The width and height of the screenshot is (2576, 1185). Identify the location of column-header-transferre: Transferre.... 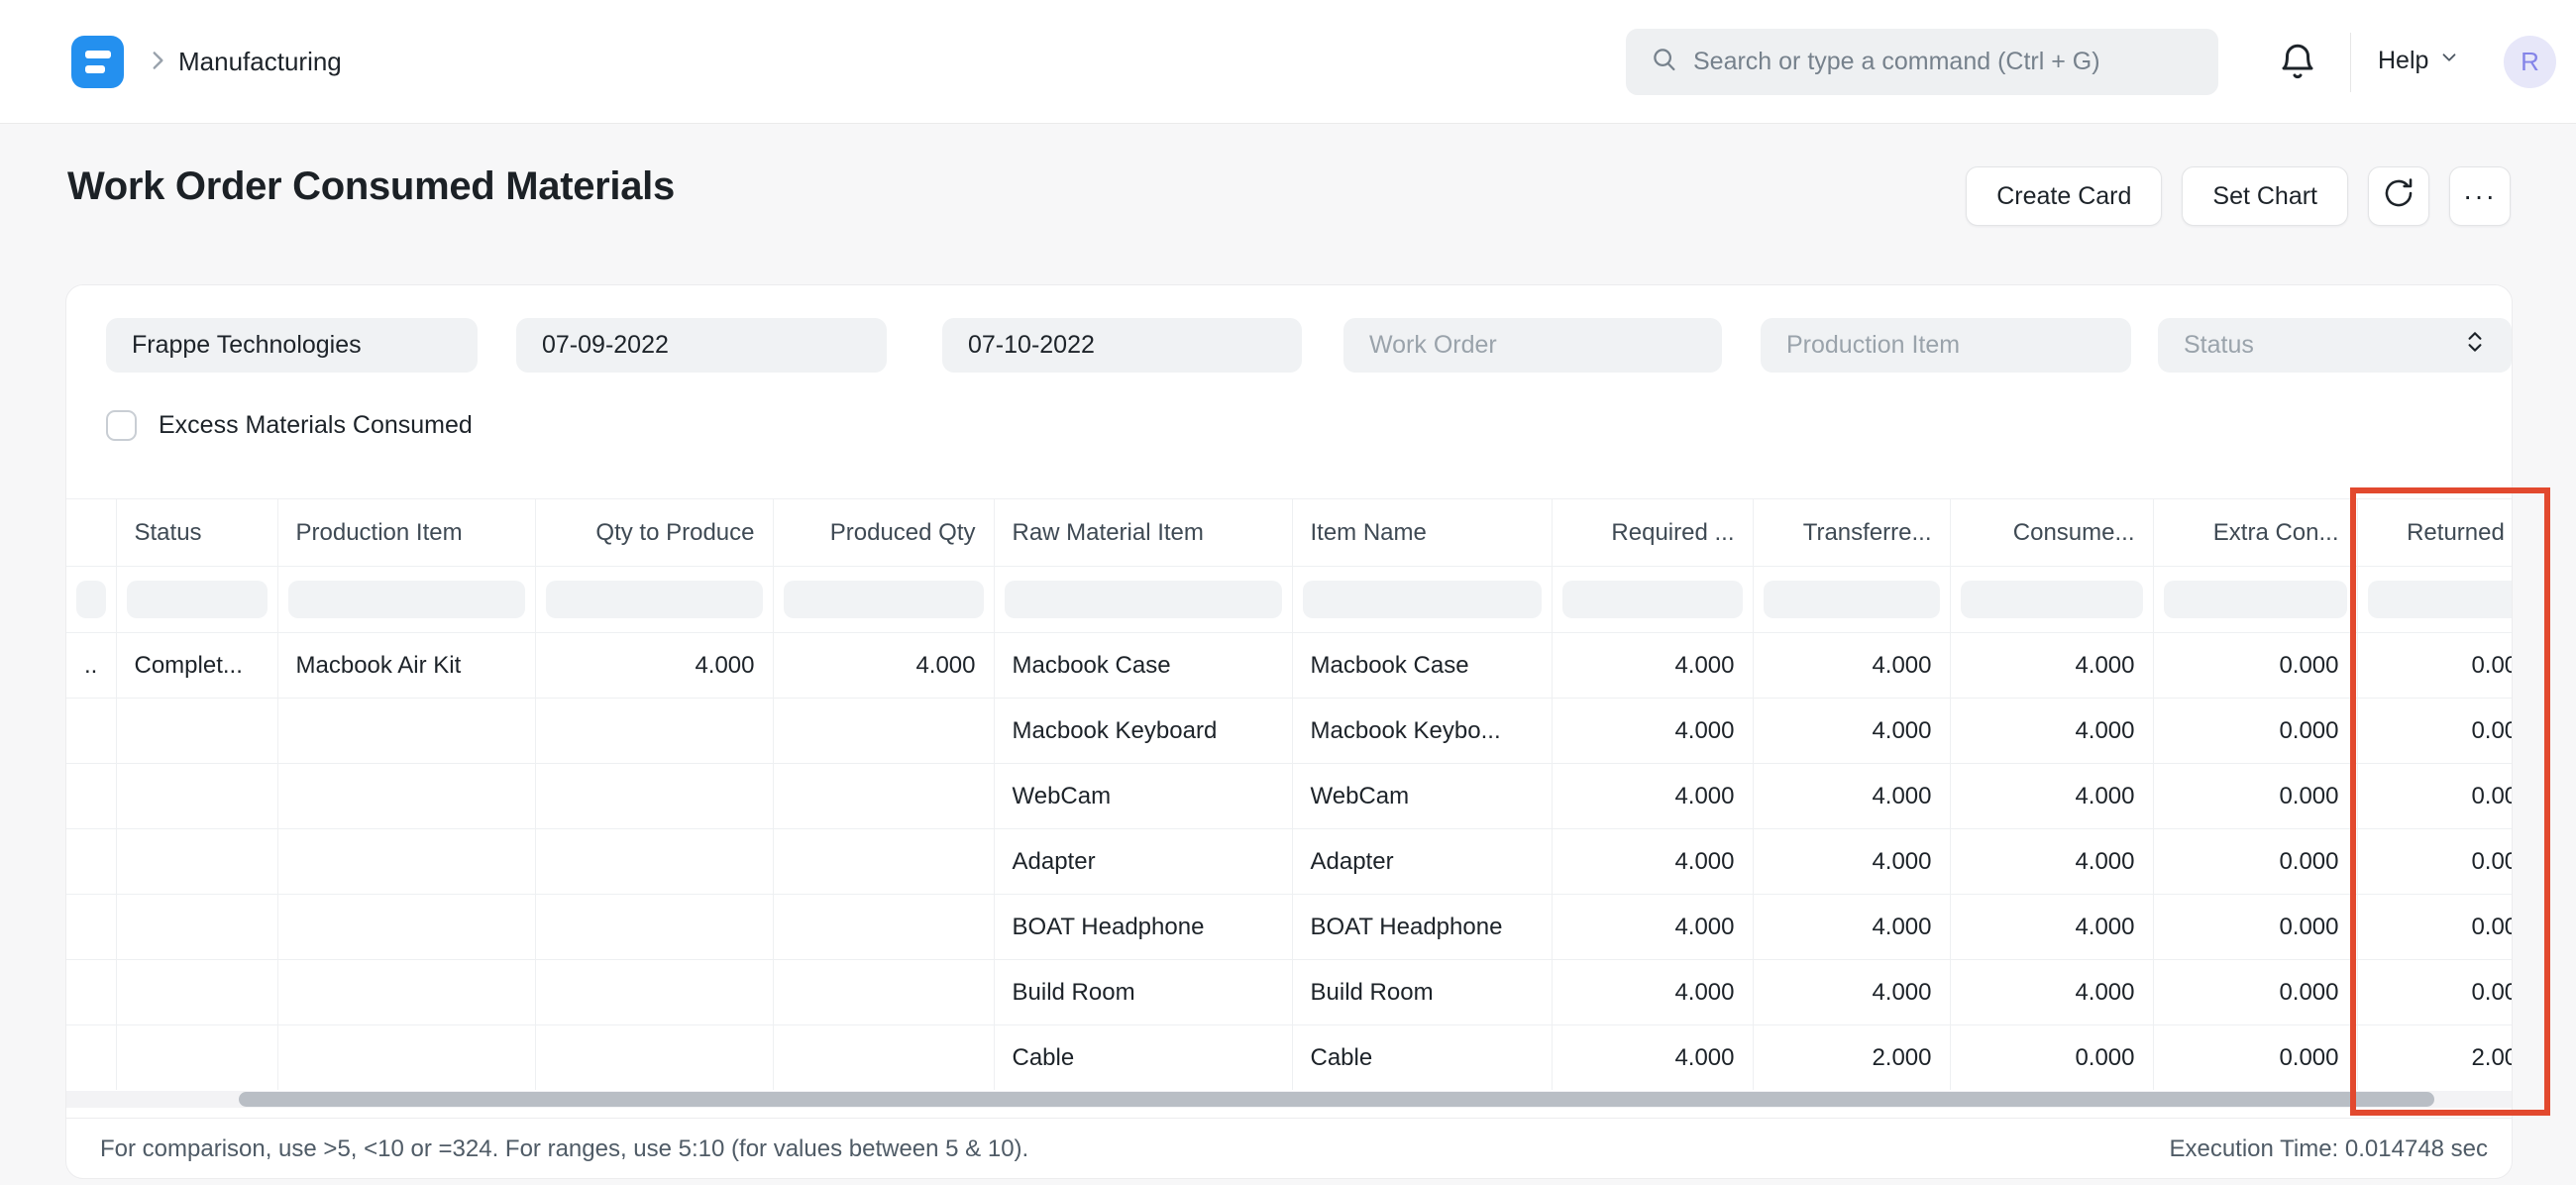
(1852, 532).